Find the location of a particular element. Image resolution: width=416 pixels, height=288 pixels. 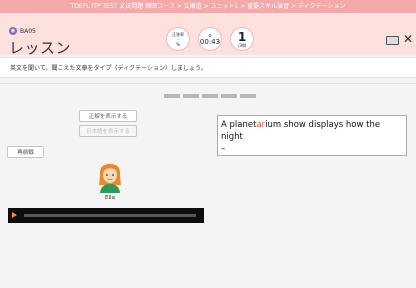

close-icon: ✕ is located at coordinates (408, 39).